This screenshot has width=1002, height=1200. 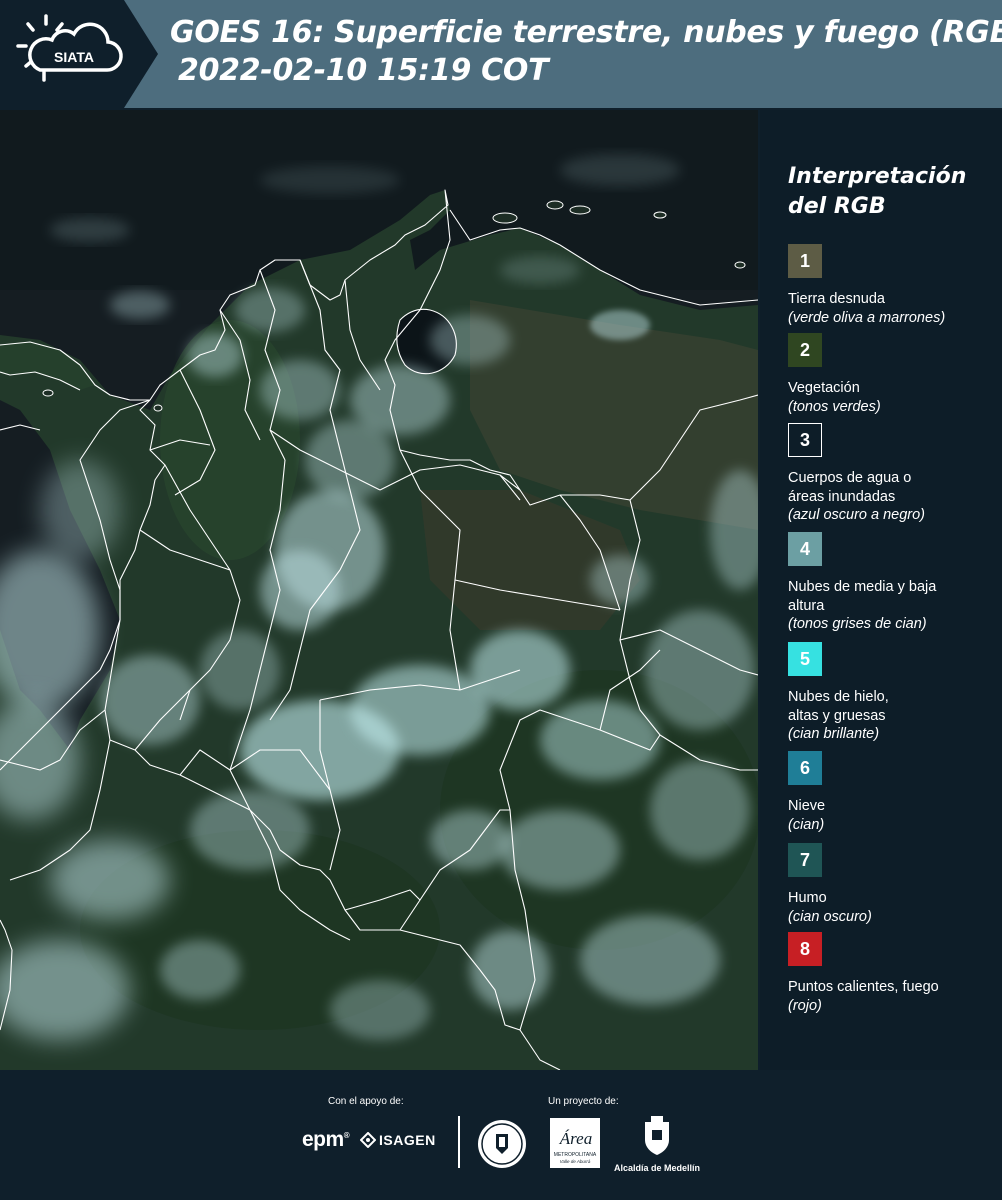 I want to click on legend-label: Nieve, so click(x=807, y=806).